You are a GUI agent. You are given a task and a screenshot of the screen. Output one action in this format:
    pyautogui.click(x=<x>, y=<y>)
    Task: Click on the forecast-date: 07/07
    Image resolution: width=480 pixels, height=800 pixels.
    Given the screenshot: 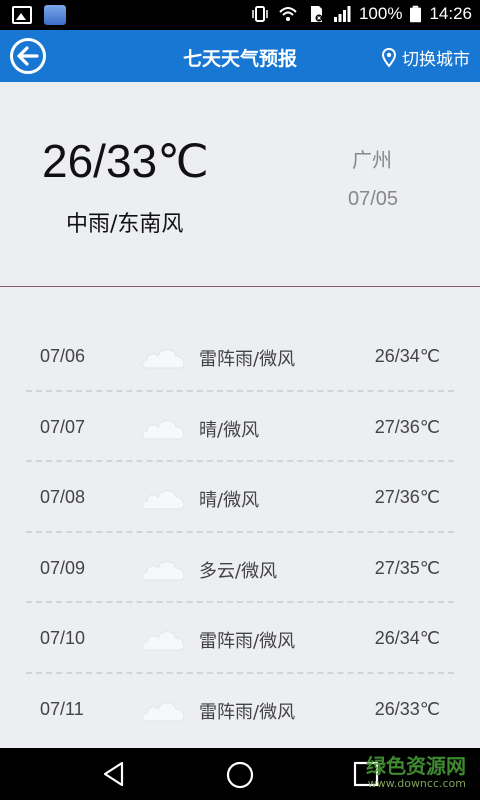 What is the action you would take?
    pyautogui.click(x=63, y=426)
    